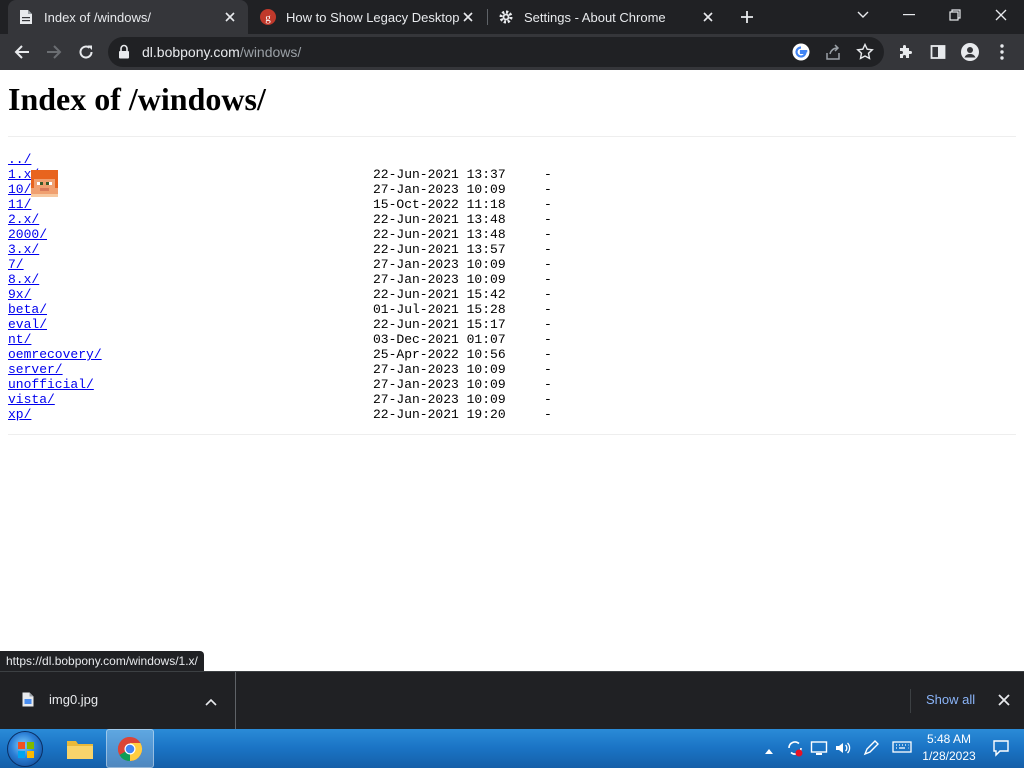 The width and height of the screenshot is (1024, 768). What do you see at coordinates (124, 54) in the screenshot?
I see `lock-icon` at bounding box center [124, 54].